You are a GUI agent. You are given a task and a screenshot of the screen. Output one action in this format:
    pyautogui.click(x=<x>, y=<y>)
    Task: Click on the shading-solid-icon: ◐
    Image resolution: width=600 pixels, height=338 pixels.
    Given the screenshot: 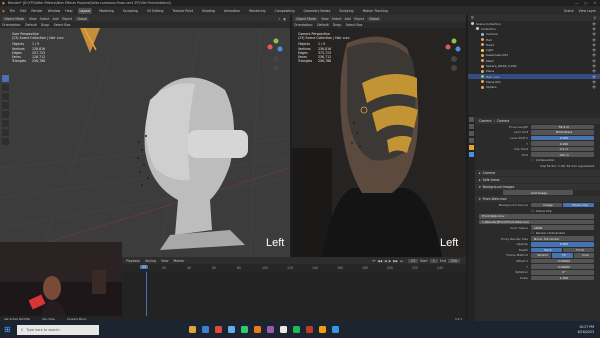 What is the action you would take?
    pyautogui.click(x=284, y=19)
    